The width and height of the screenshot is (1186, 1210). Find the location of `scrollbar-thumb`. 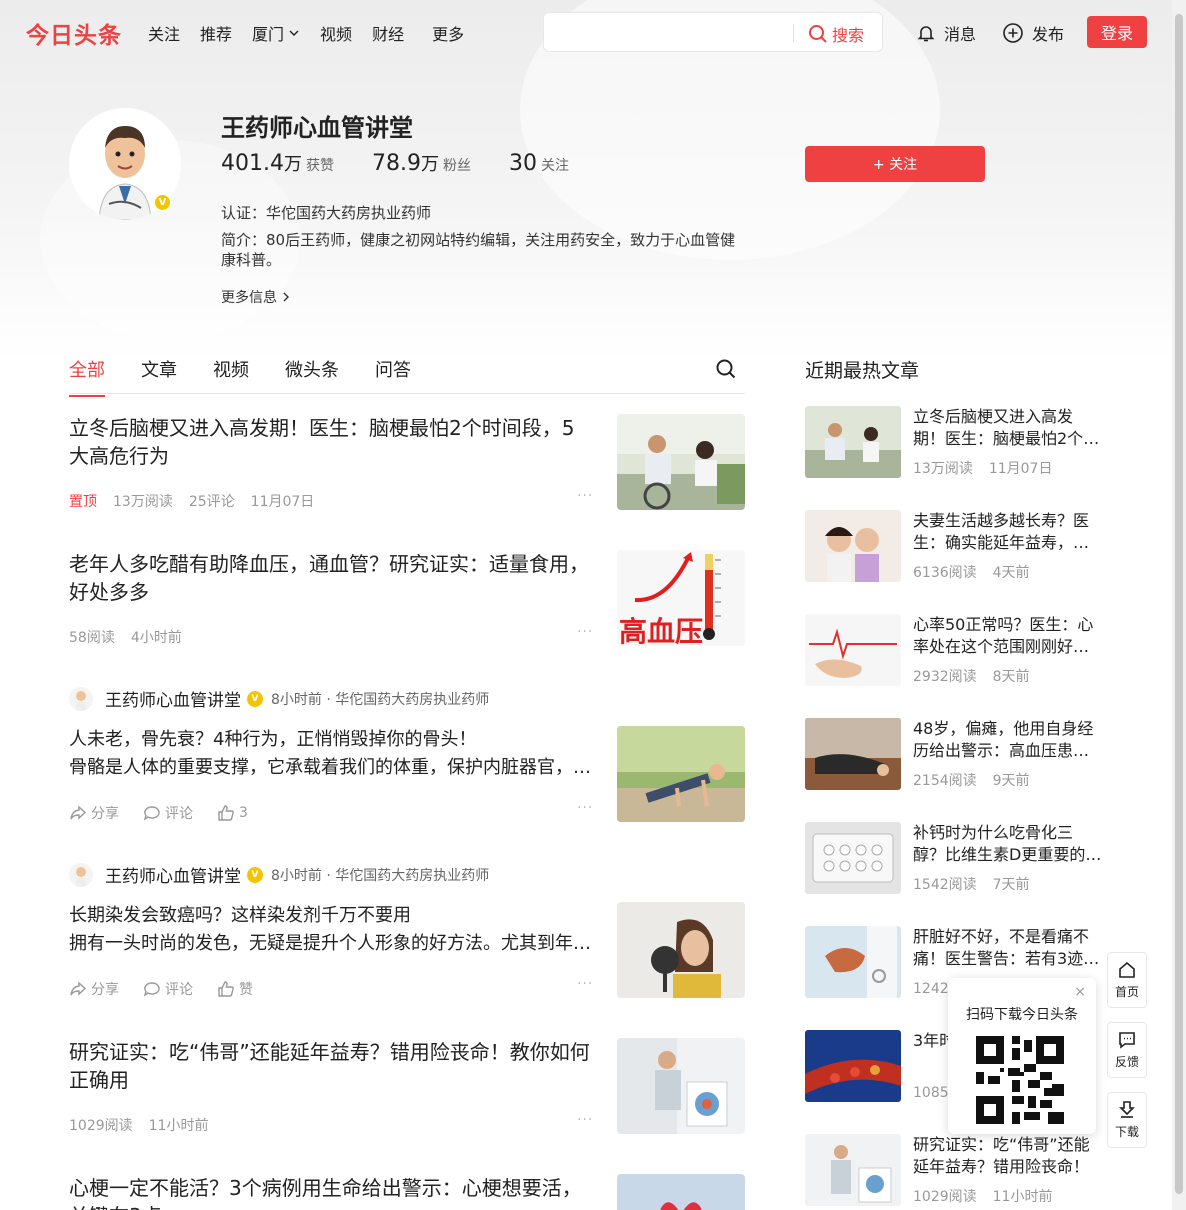

scrollbar-thumb is located at coordinates (1179, 604).